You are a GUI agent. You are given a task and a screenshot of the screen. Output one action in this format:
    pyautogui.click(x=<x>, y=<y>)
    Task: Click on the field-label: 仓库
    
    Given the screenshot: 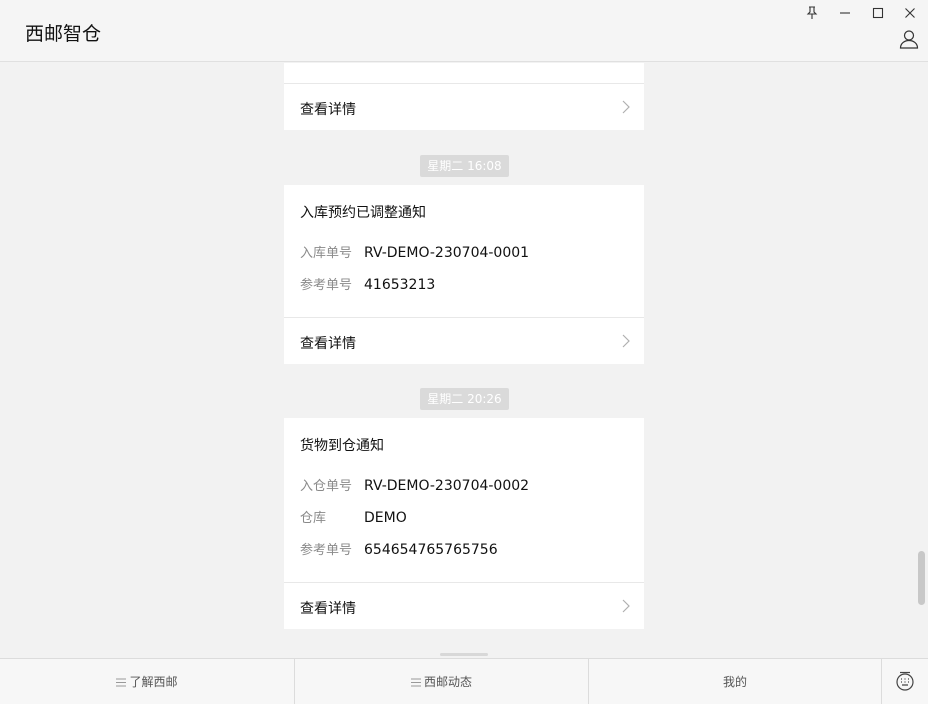 What is the action you would take?
    pyautogui.click(x=313, y=518)
    